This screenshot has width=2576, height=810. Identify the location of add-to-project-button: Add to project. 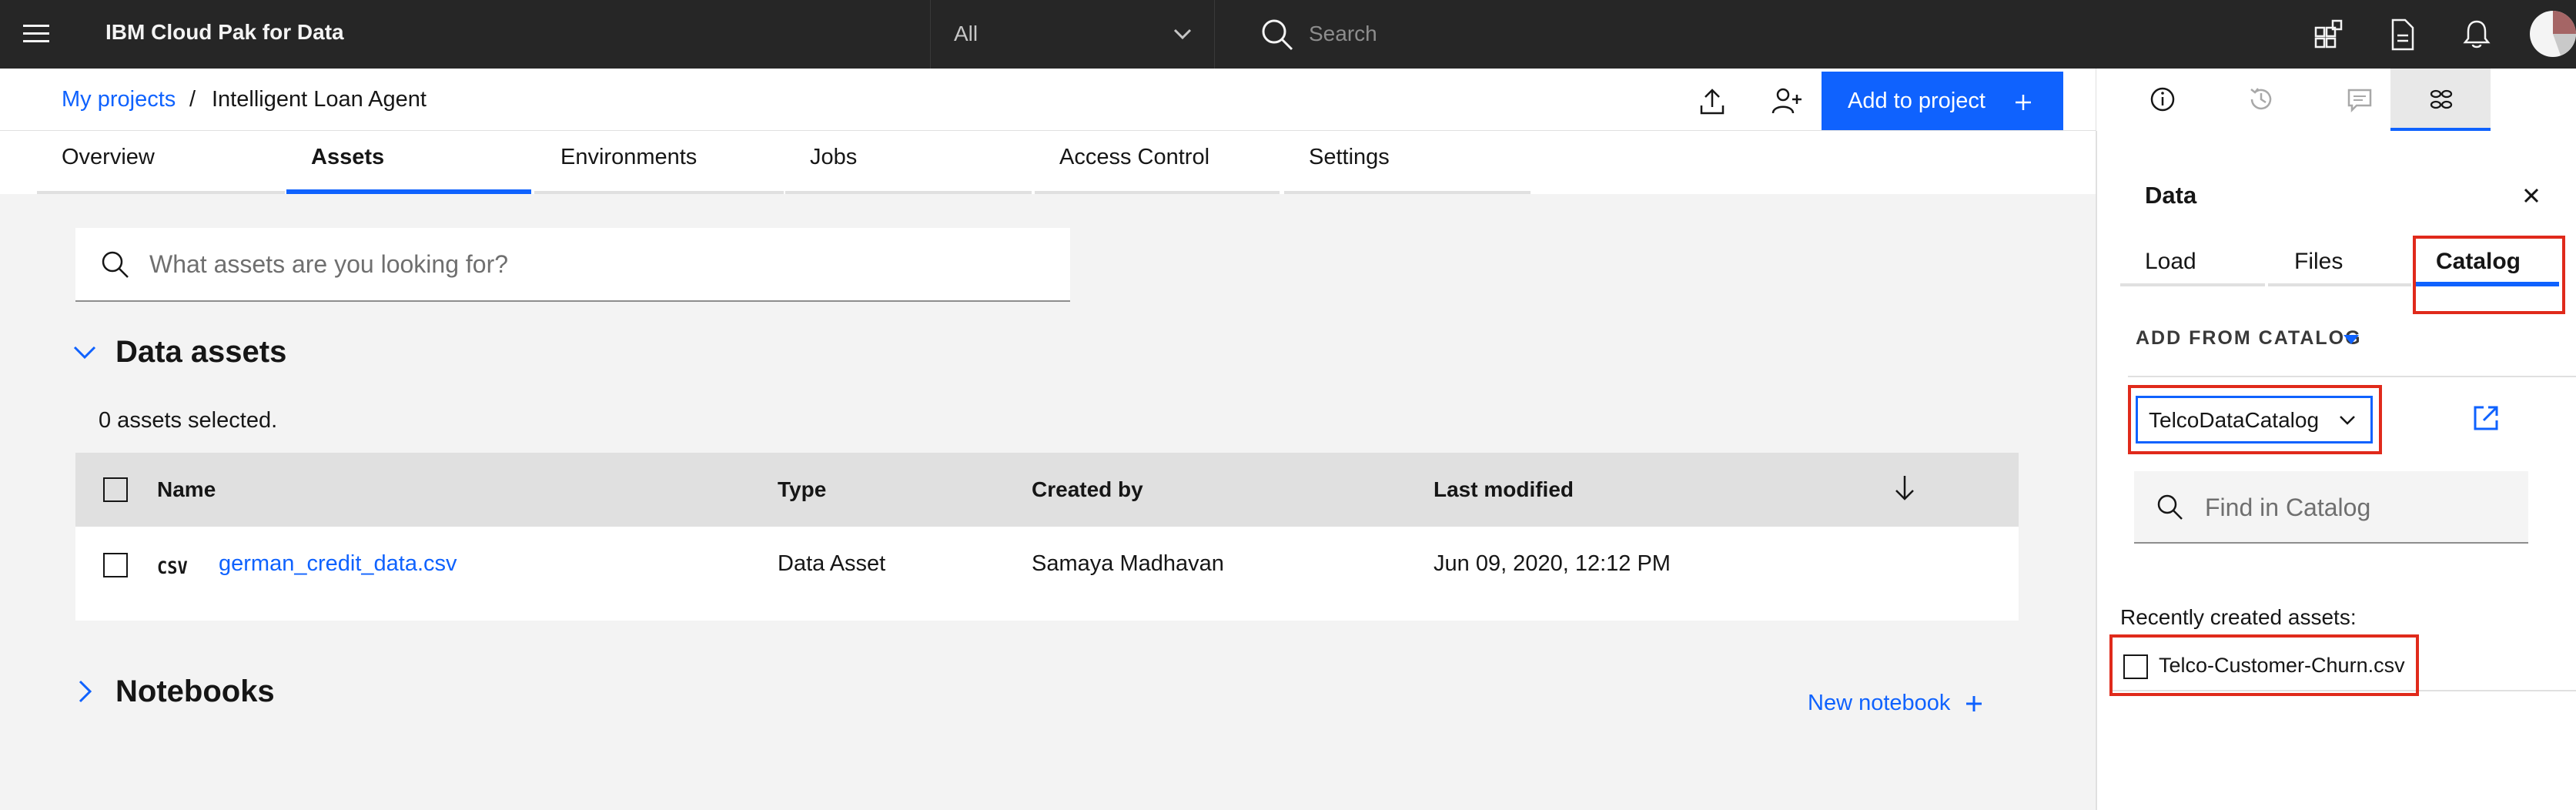
(1943, 101).